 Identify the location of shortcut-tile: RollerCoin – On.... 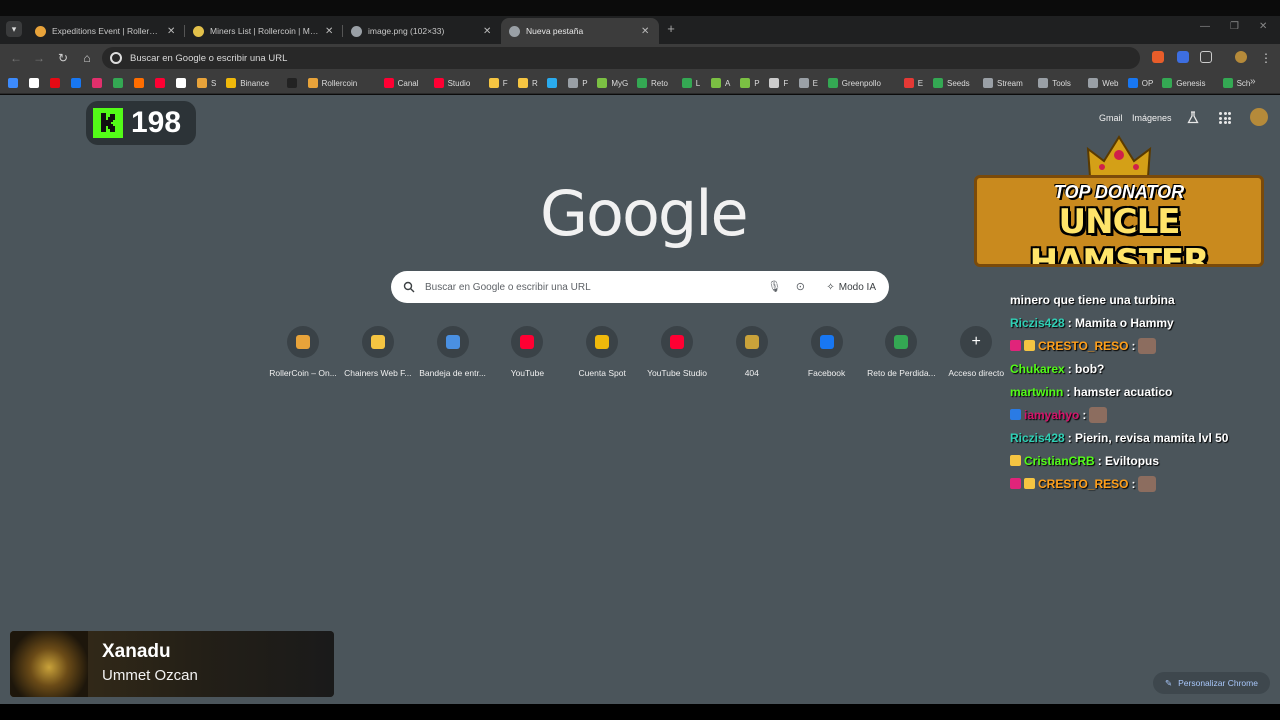
(303, 352).